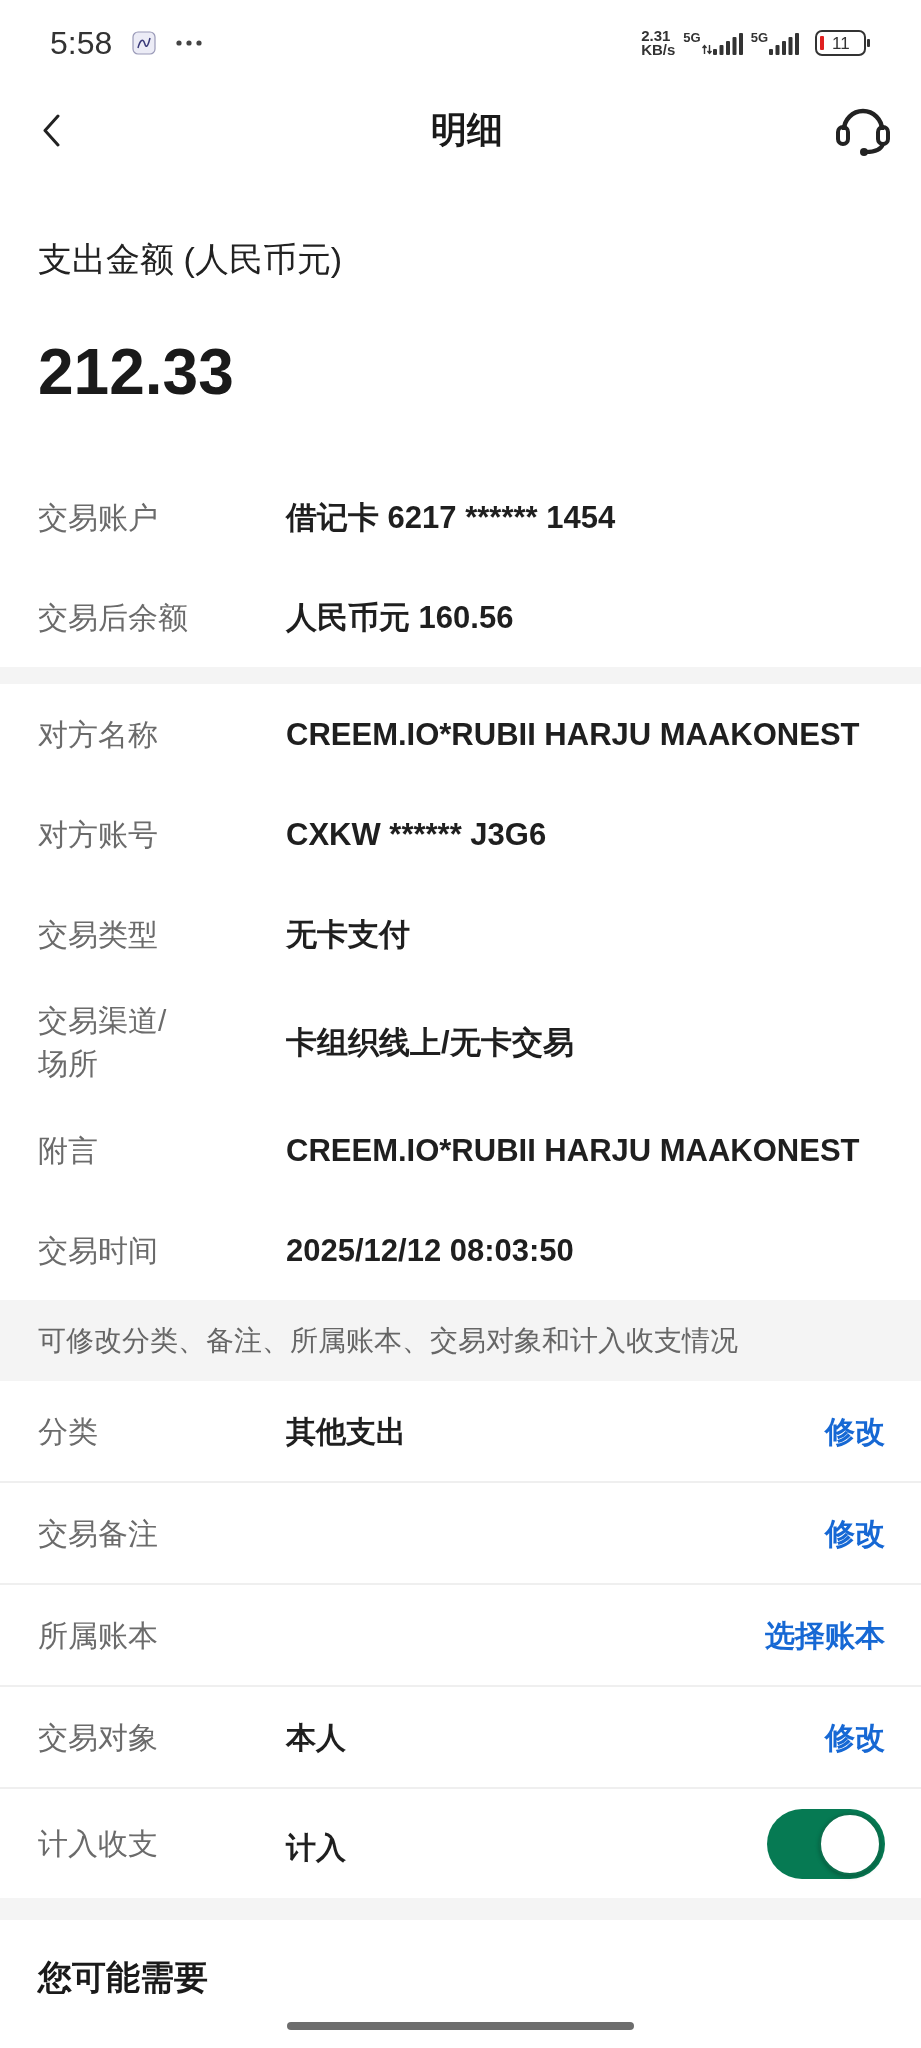 The image size is (921, 2048). I want to click on section-title: 您可能需要, so click(123, 1977).